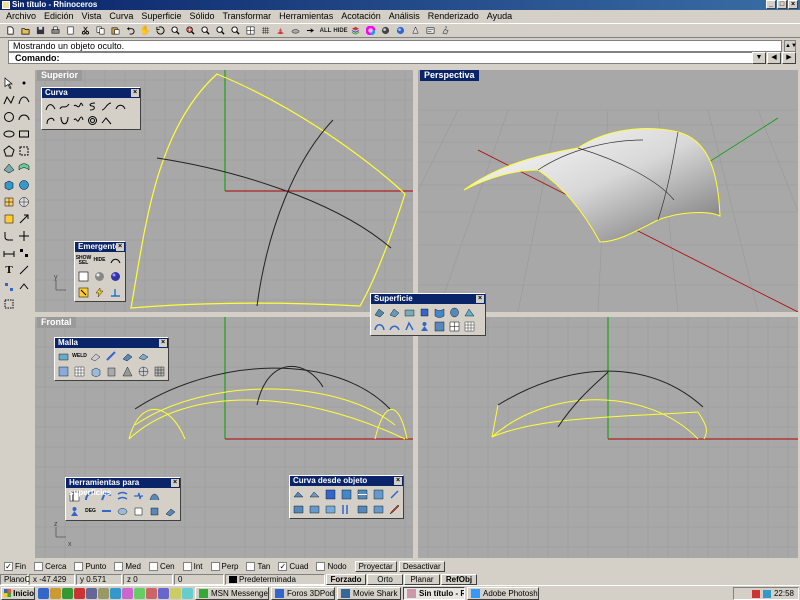 This screenshot has width=800, height=600. I want to click on srf-patch-icon, so click(409, 326).